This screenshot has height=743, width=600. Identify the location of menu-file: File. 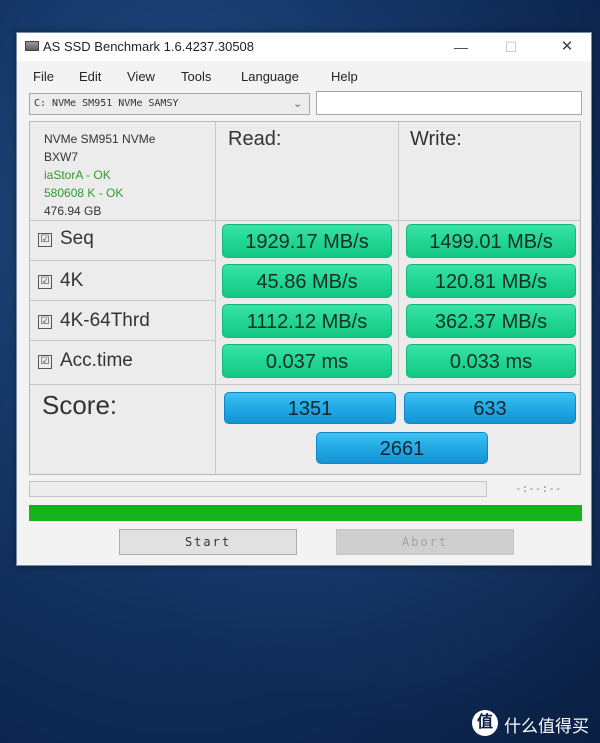
(43, 76).